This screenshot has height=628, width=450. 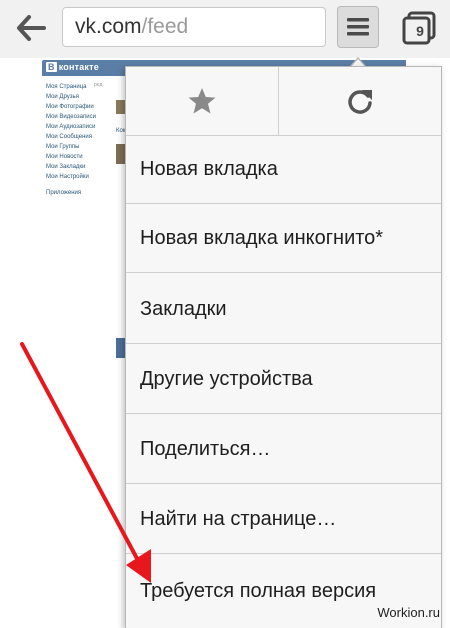 What do you see at coordinates (283, 169) in the screenshot?
I see `menu-item-new-tab: Новая вкладка` at bounding box center [283, 169].